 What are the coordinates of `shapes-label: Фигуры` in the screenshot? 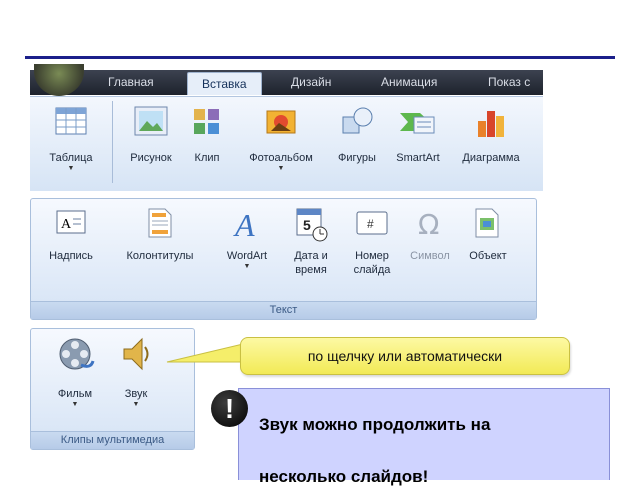 It's located at (357, 158).